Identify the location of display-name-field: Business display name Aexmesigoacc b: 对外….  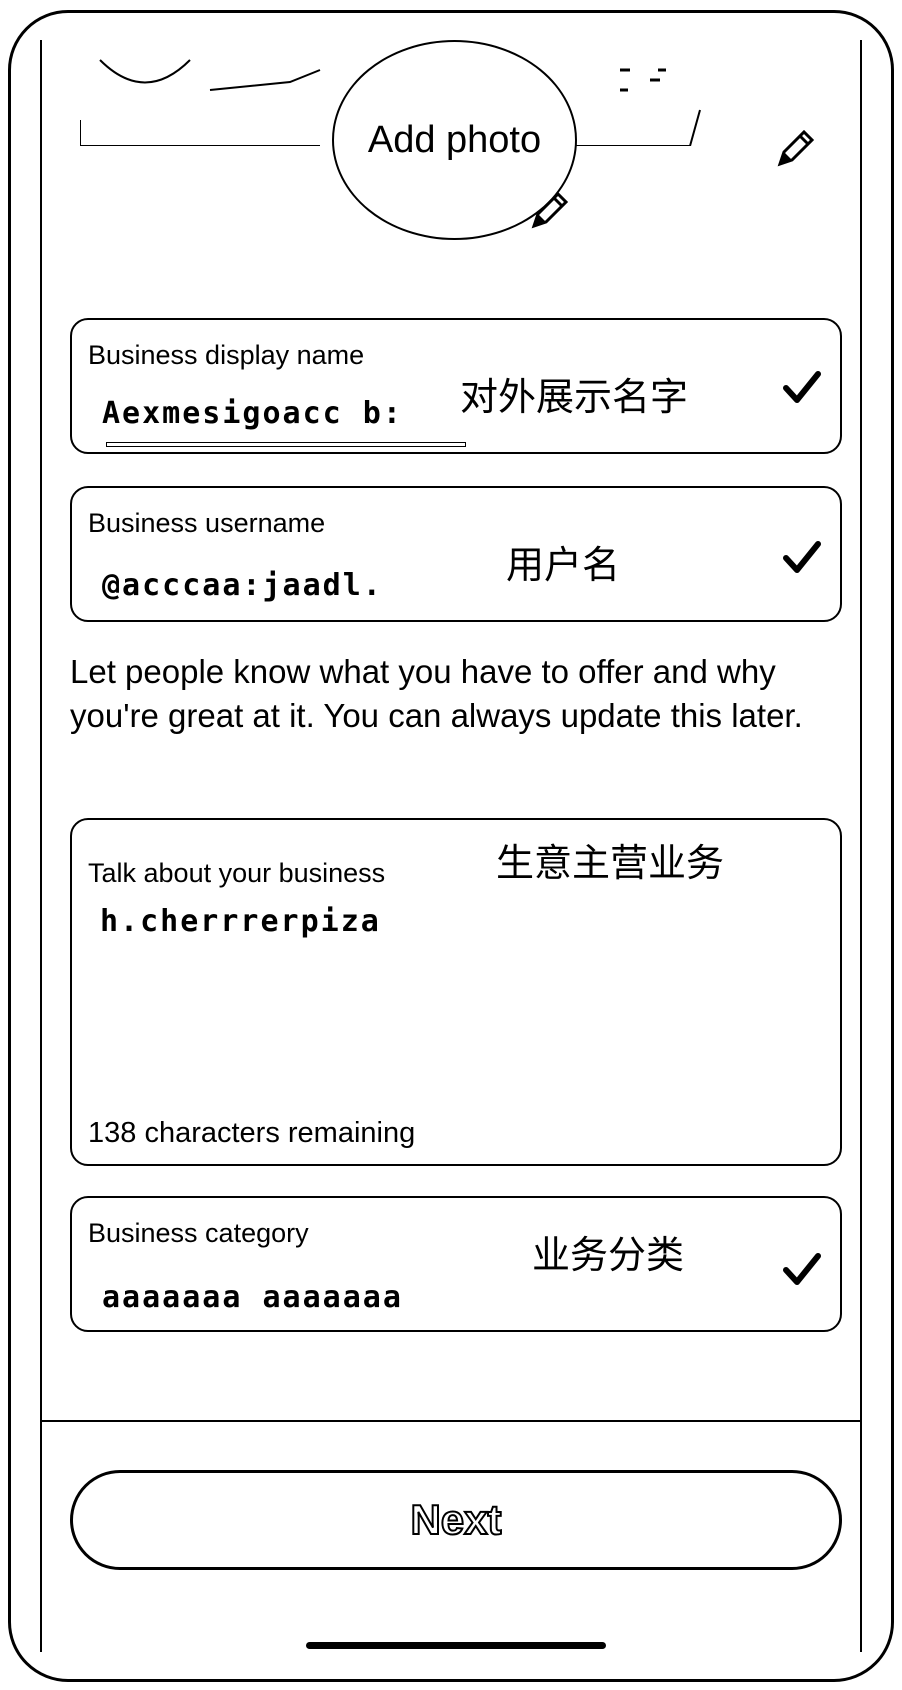
(456, 386).